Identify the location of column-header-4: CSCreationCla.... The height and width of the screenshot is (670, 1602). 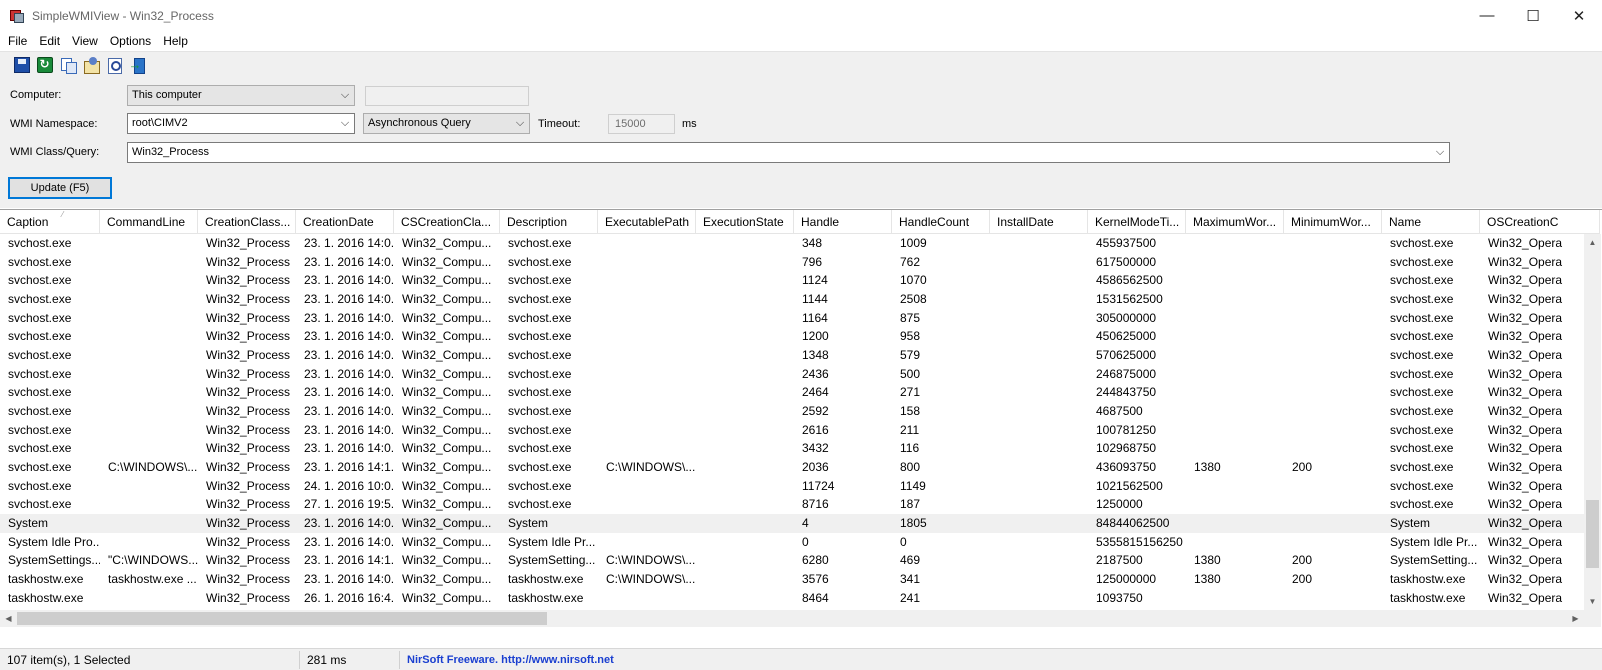
(447, 222).